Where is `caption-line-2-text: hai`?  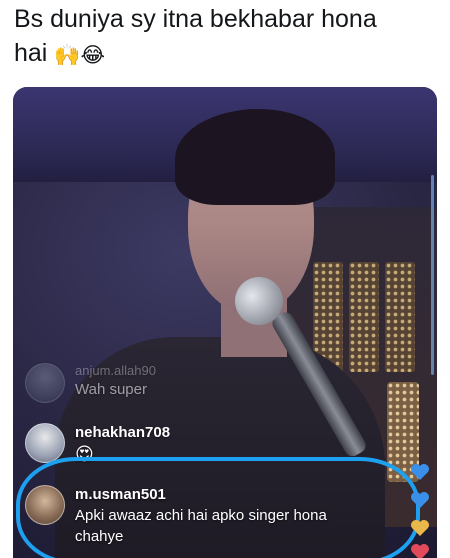 caption-line-2-text: hai is located at coordinates (31, 53).